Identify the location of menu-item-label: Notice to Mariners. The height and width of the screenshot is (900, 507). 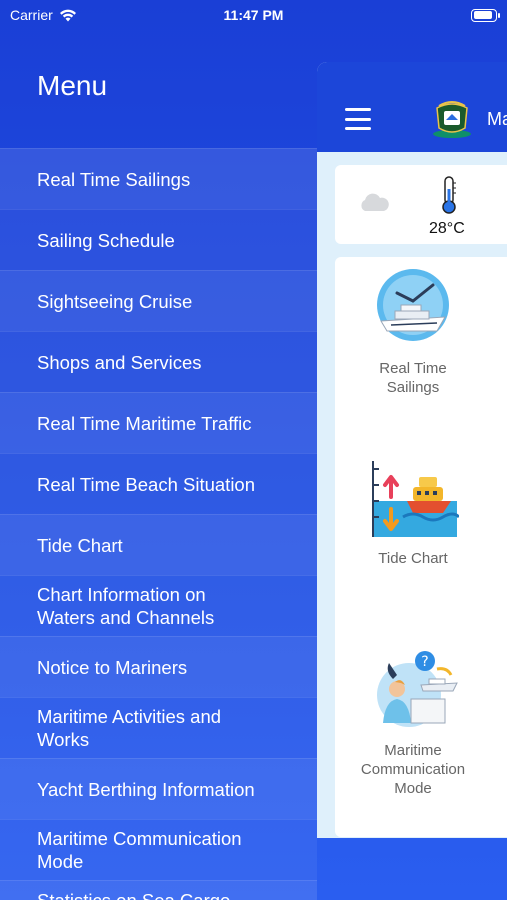
(112, 667).